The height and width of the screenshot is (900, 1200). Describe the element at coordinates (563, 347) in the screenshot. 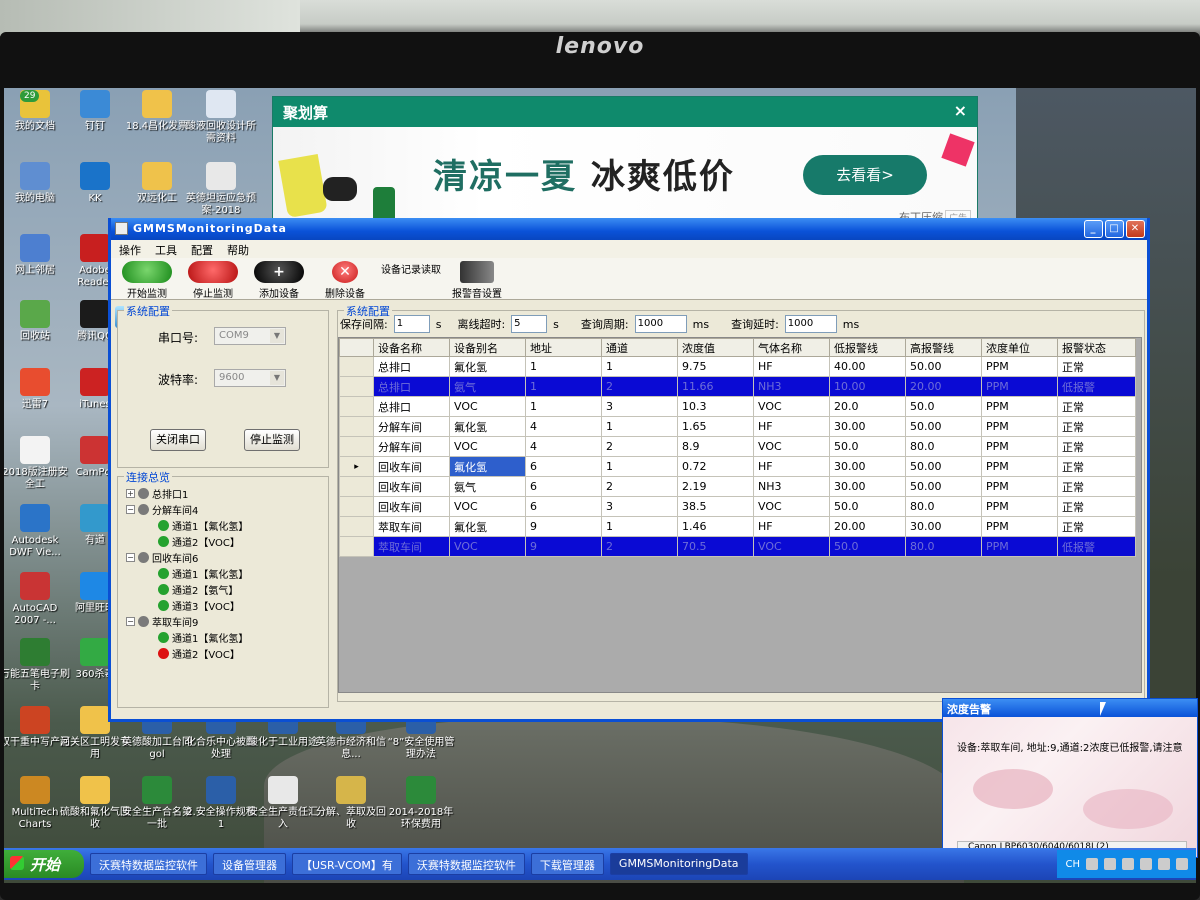

I see `column-header: 地址` at that location.